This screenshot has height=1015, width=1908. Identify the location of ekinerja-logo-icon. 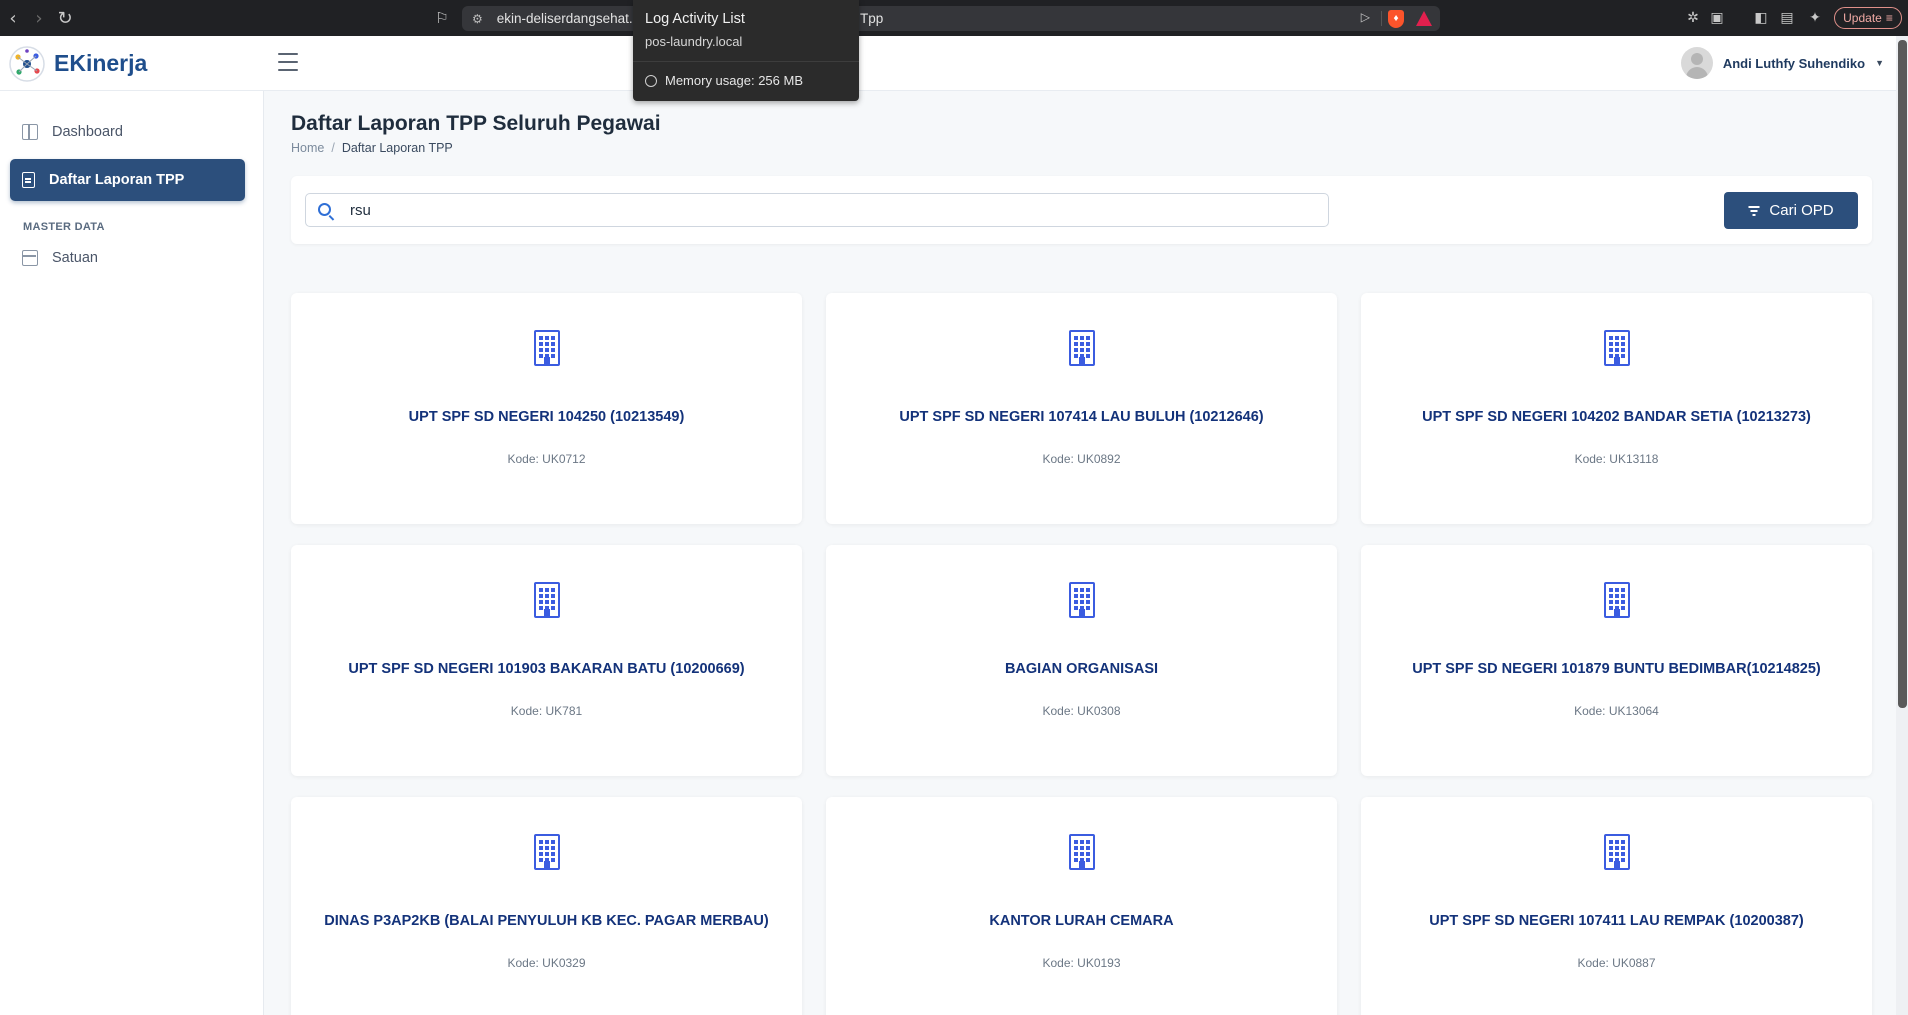
(27, 64).